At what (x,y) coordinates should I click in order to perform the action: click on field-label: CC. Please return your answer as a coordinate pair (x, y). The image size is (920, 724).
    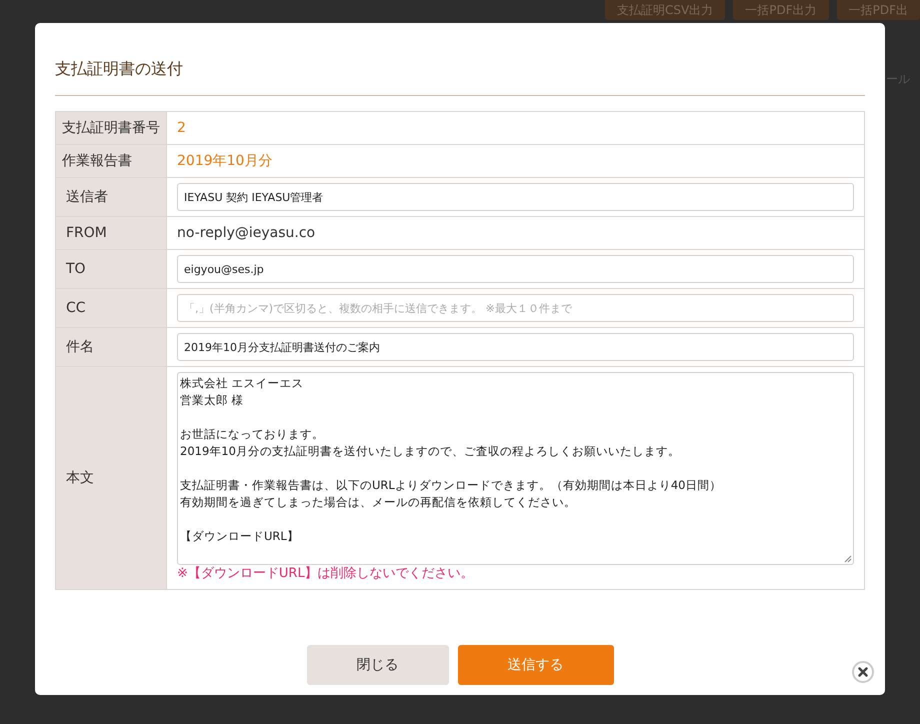
    Looking at the image, I should click on (111, 308).